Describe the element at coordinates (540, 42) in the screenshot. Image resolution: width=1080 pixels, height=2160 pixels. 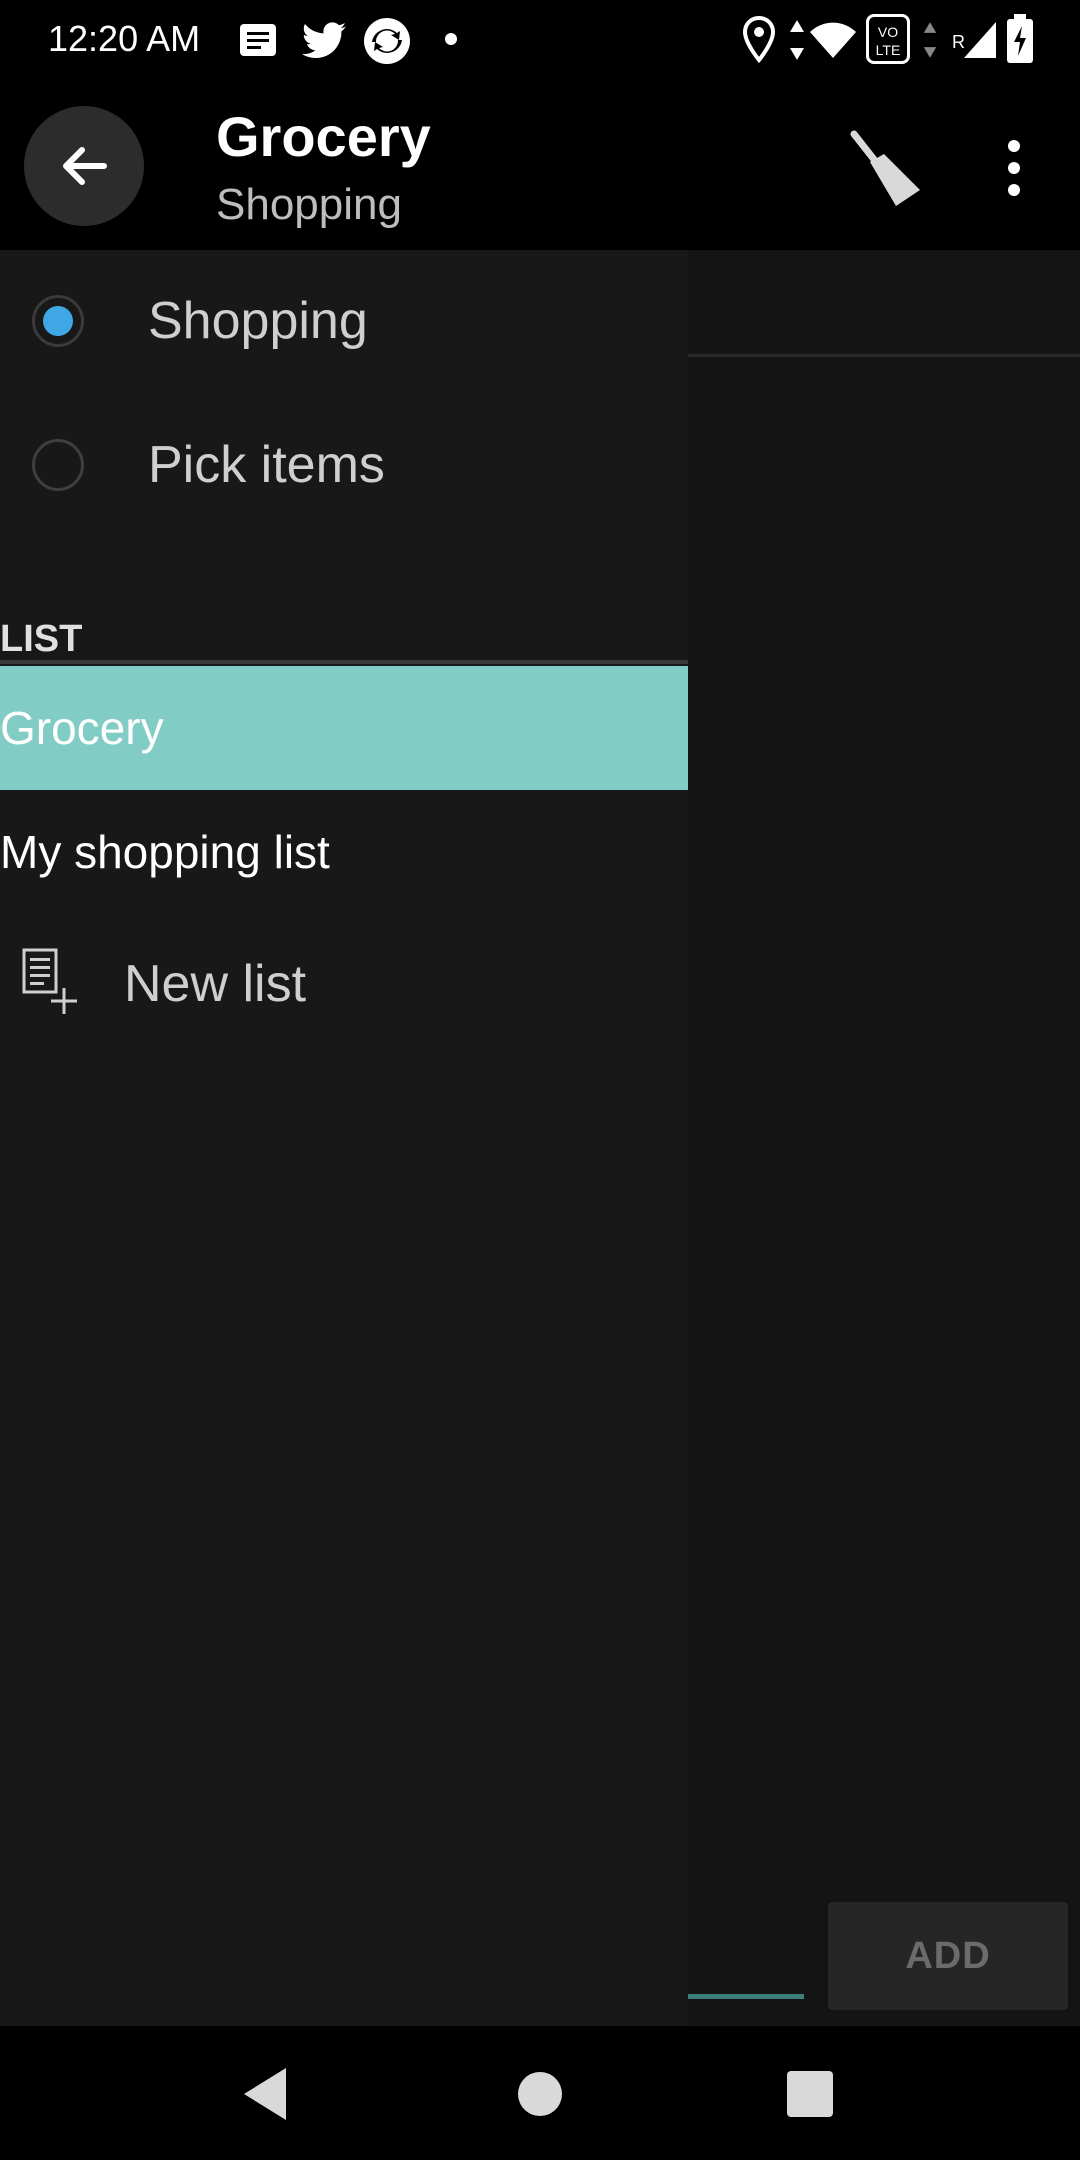
I see `status-bar: 12:20 AM VO LTE R` at that location.